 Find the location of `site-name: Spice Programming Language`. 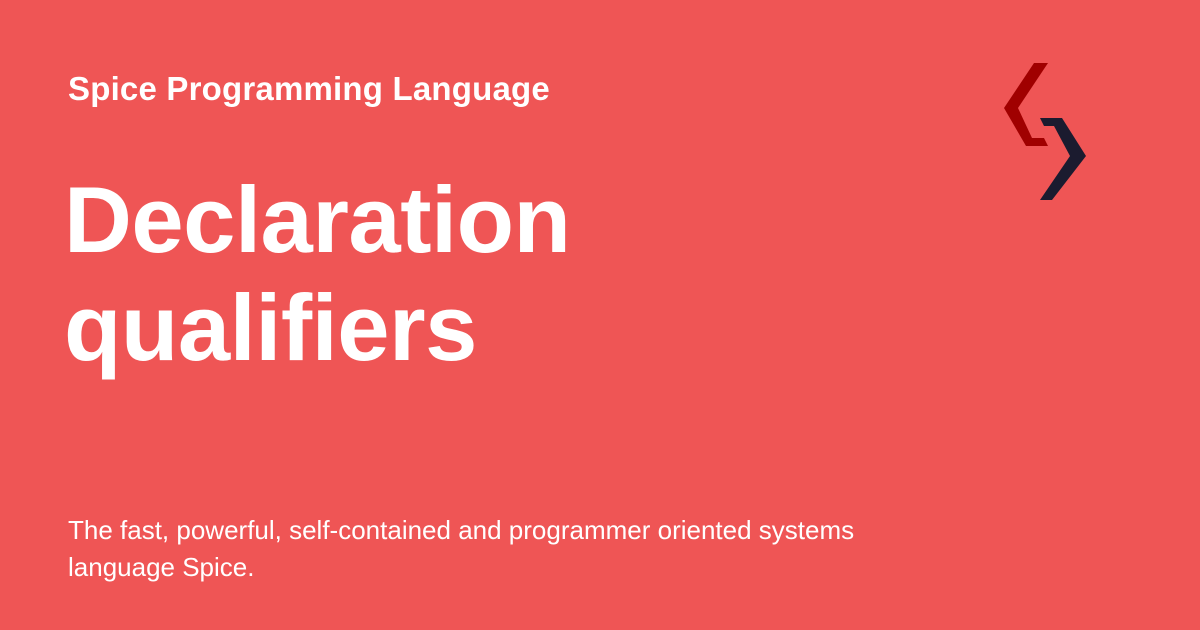

site-name: Spice Programming Language is located at coordinates (309, 88).